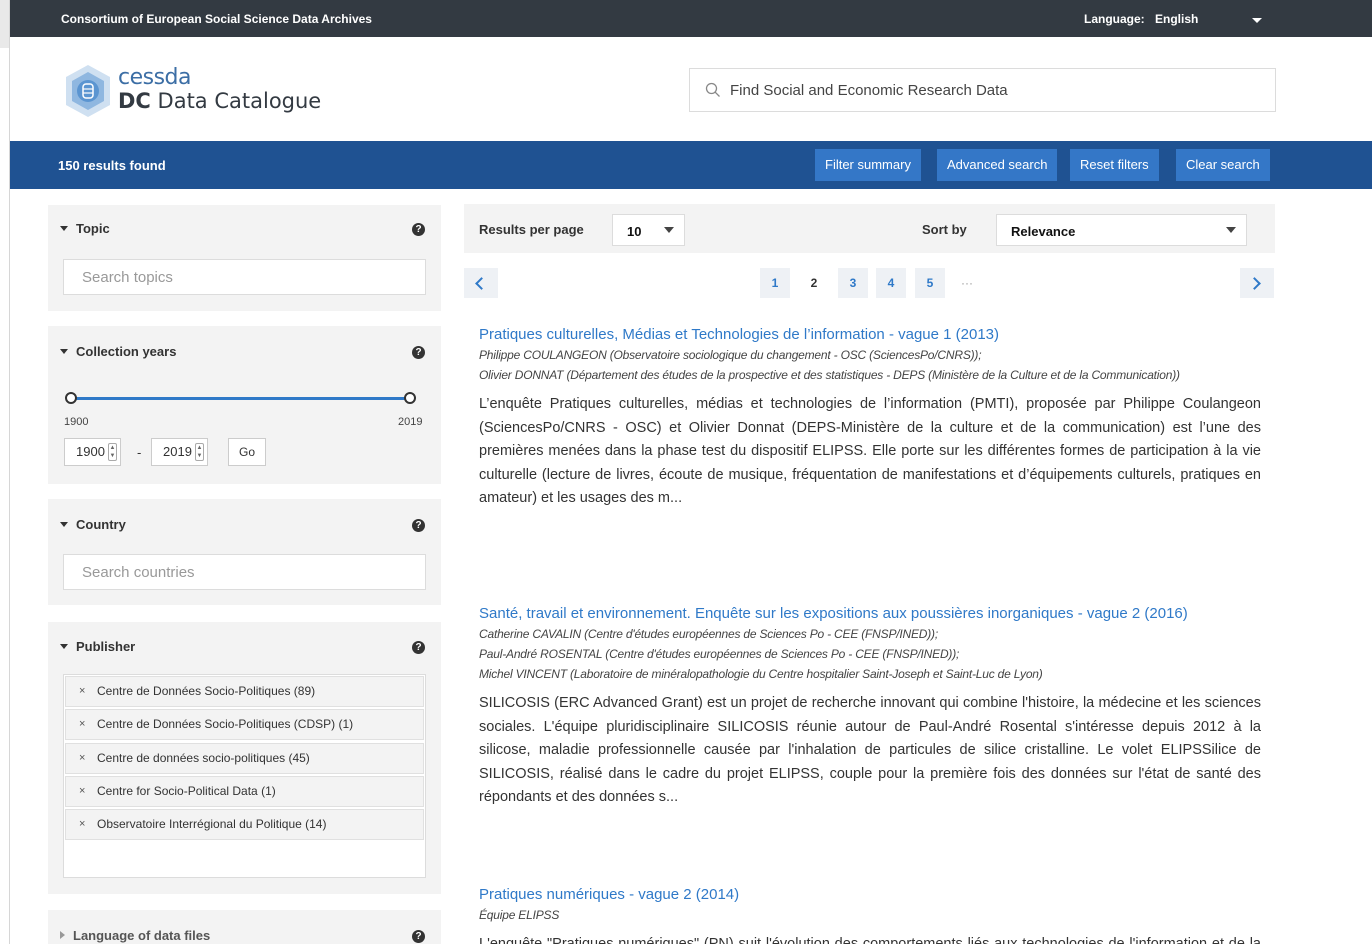 The width and height of the screenshot is (1372, 944). I want to click on years-min-label: 1900, so click(76, 422).